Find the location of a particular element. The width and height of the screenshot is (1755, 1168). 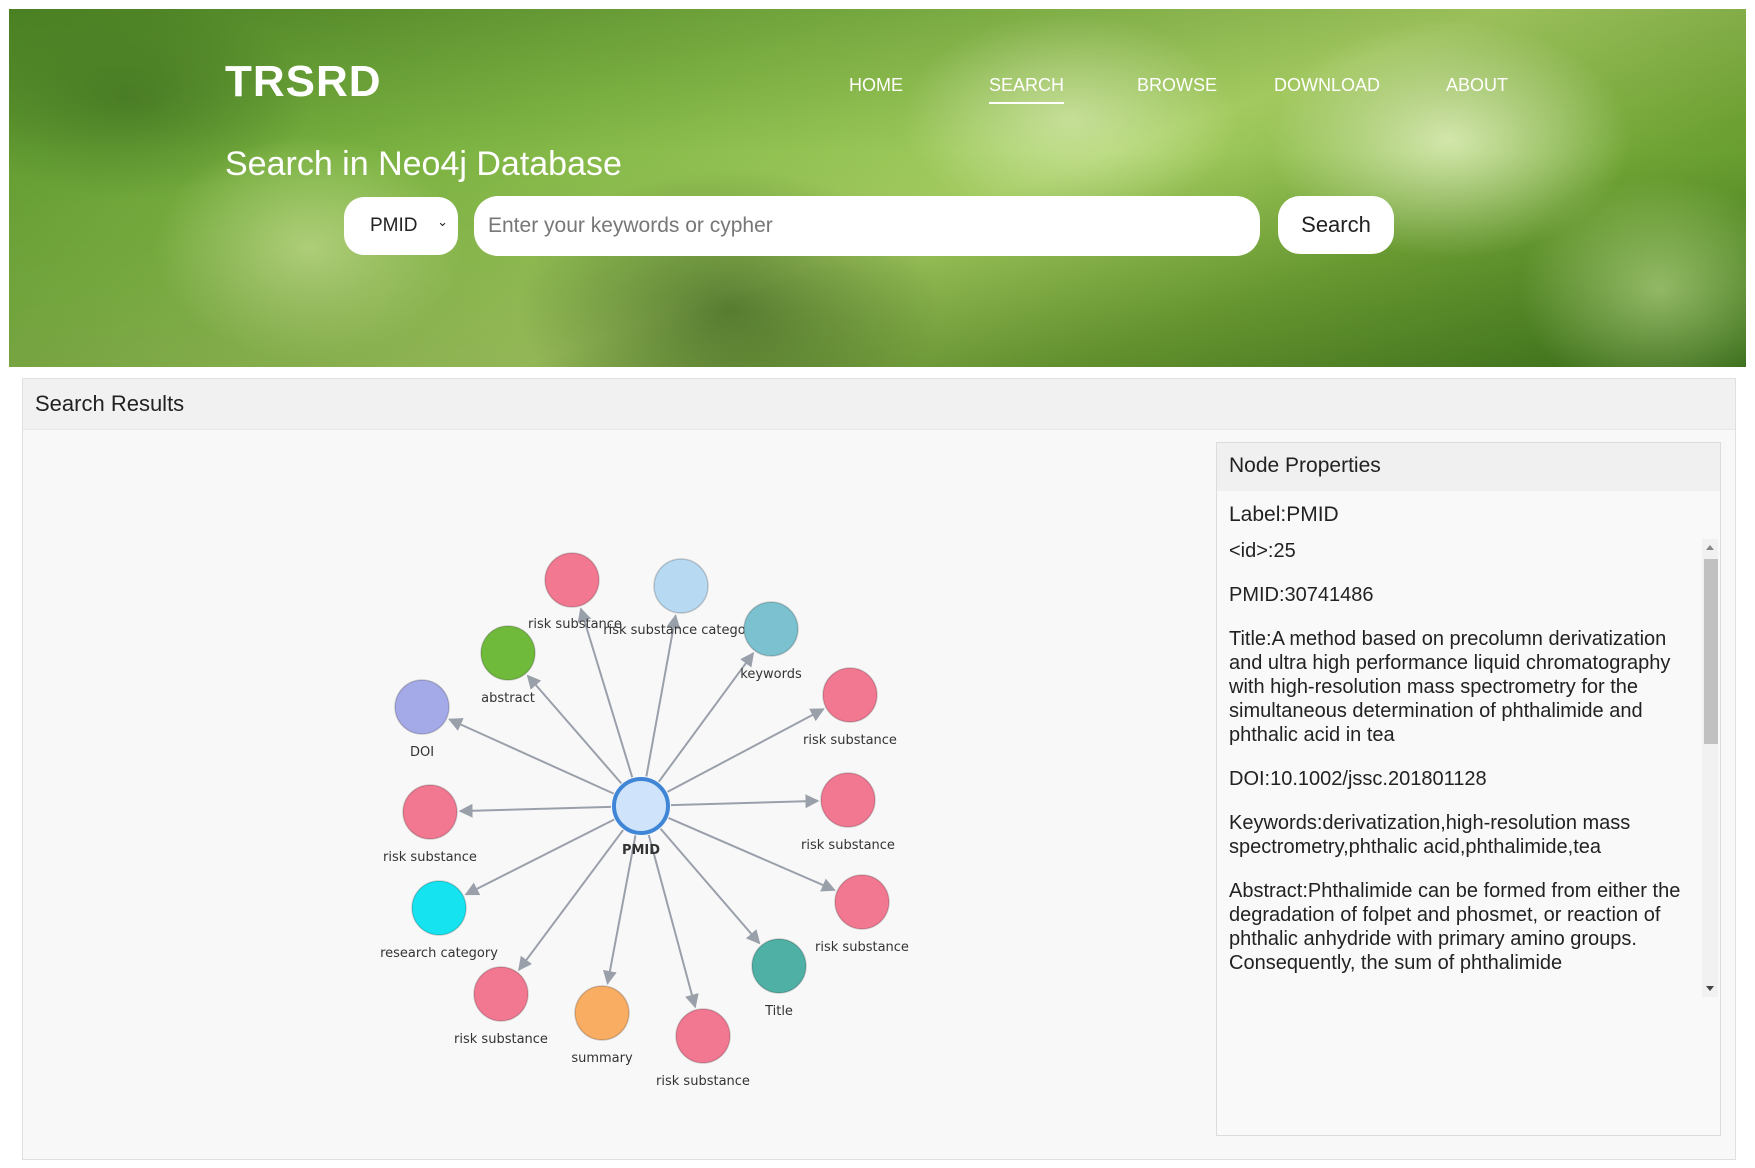

properties-scrollbar is located at coordinates (1710, 768).